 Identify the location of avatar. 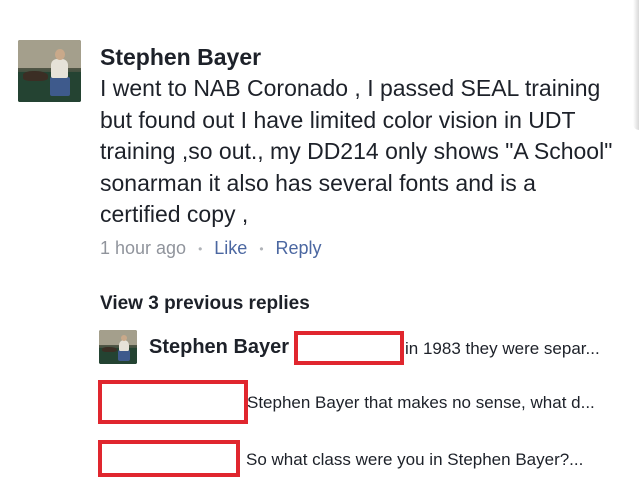
(49, 71).